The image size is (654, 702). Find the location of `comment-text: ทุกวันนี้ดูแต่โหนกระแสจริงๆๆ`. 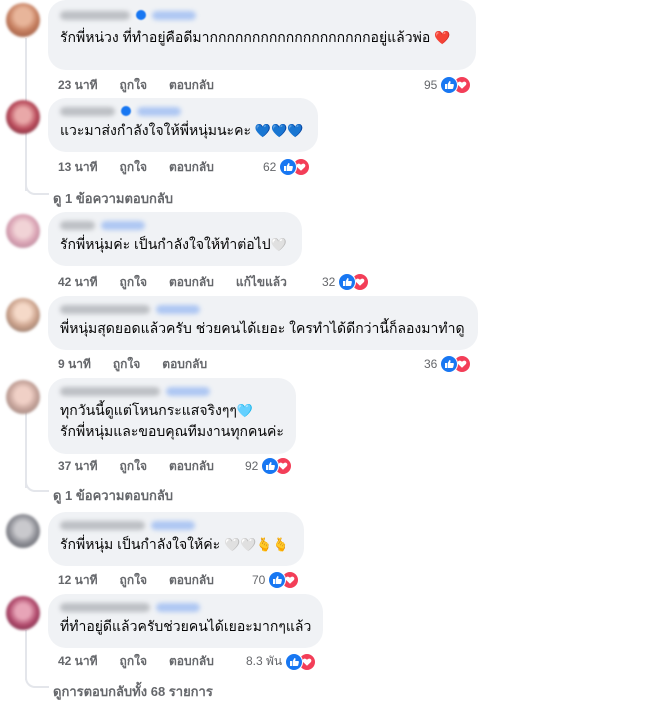

comment-text: ทุกวันนี้ดูแต่โหนกระแสจริงๆๆ is located at coordinates (148, 410).